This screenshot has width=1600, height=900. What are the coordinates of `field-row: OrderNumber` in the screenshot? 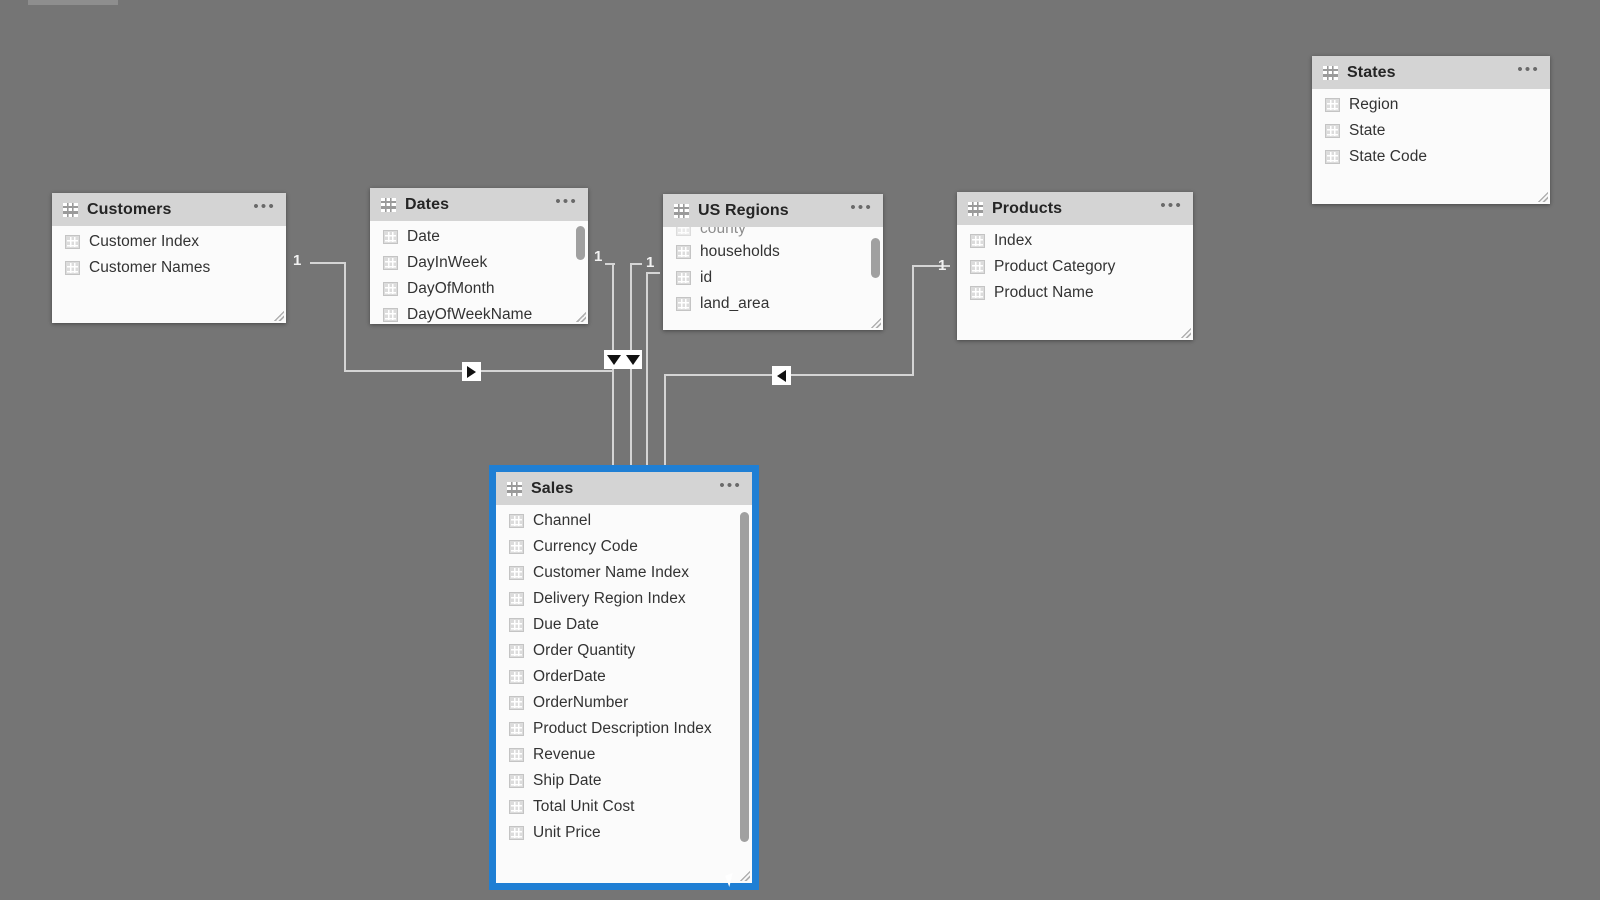 It's located at (624, 703).